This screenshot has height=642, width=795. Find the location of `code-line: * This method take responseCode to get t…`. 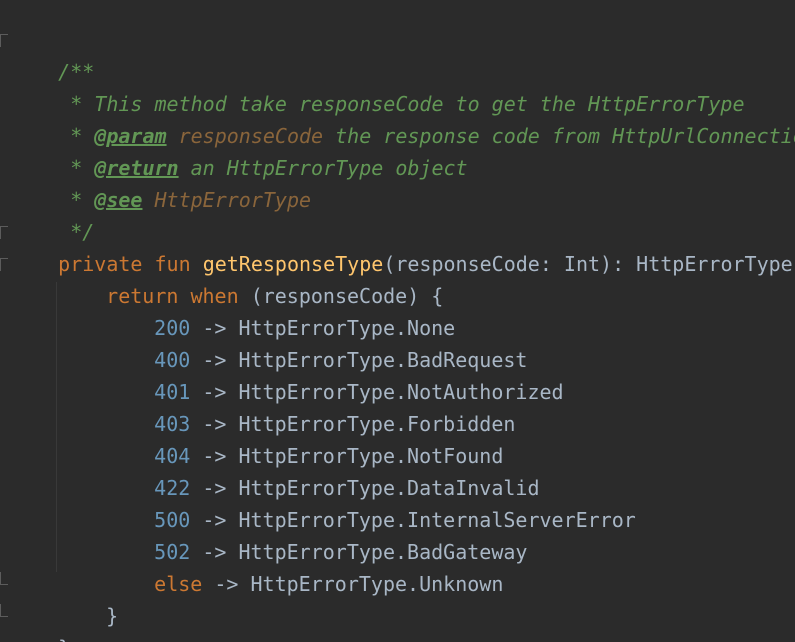

code-line: * This method take responseCode to get t… is located at coordinates (377, 86).